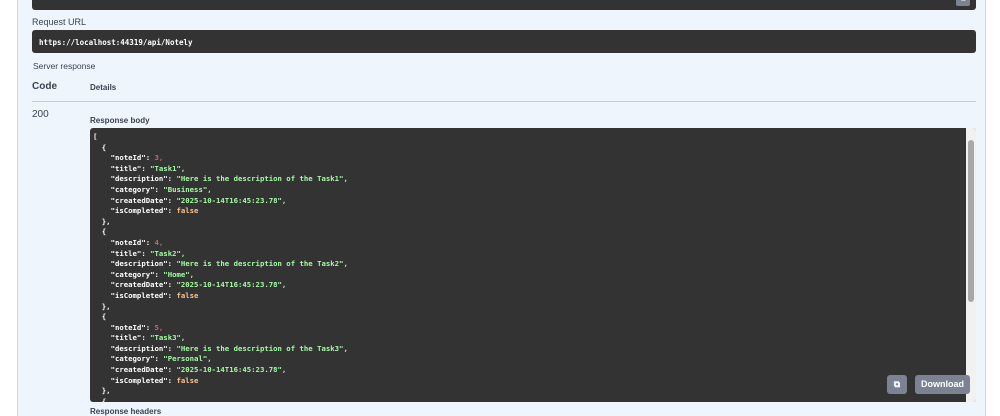 The image size is (1000, 416). What do you see at coordinates (126, 411) in the screenshot?
I see `response-headers-label: Response headers` at bounding box center [126, 411].